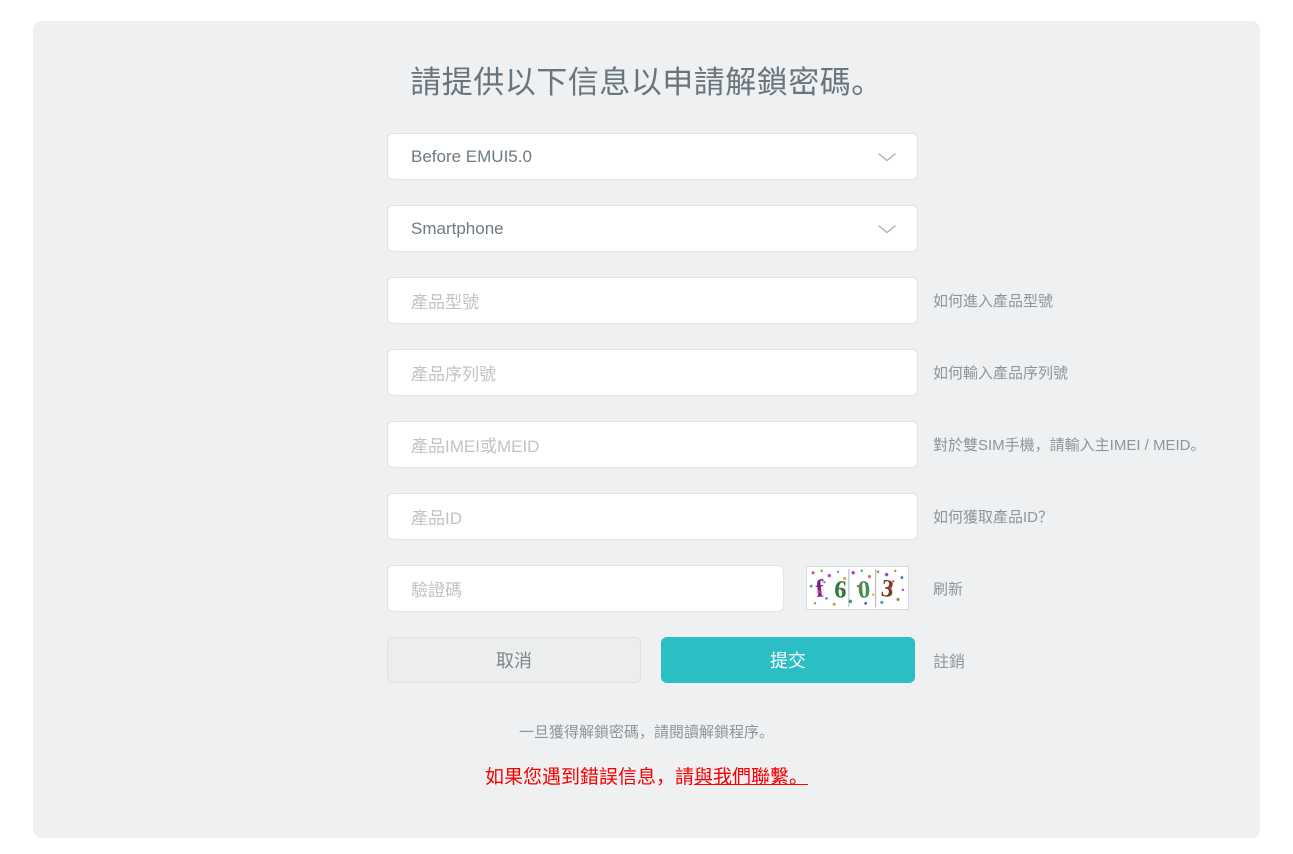  I want to click on row-device-type: Smartphone, so click(823, 241).